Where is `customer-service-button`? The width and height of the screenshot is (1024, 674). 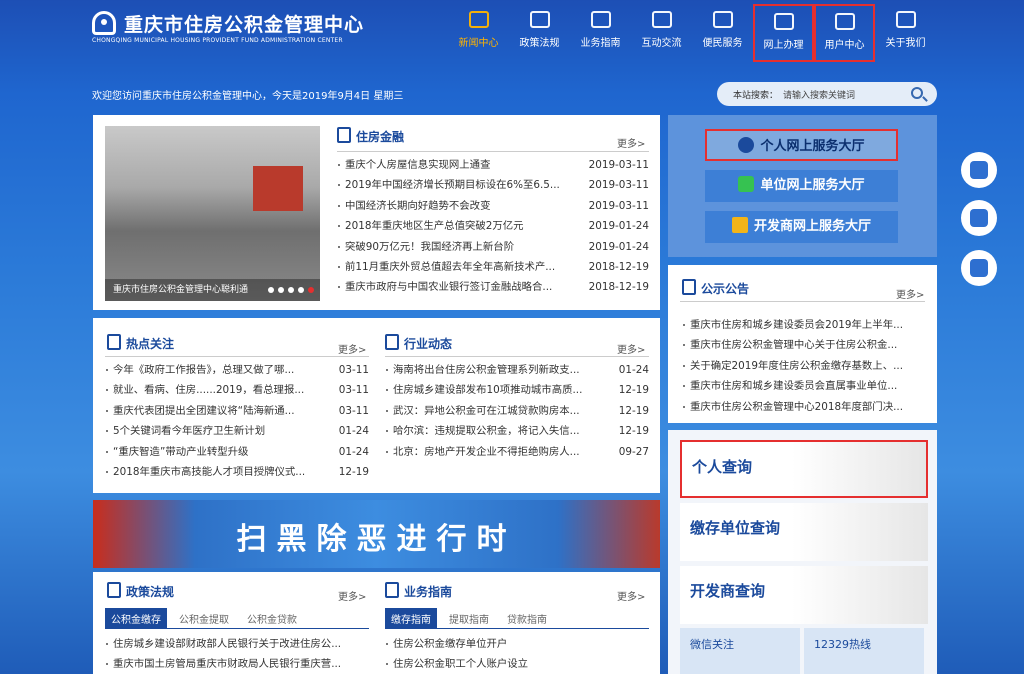 customer-service-button is located at coordinates (979, 268).